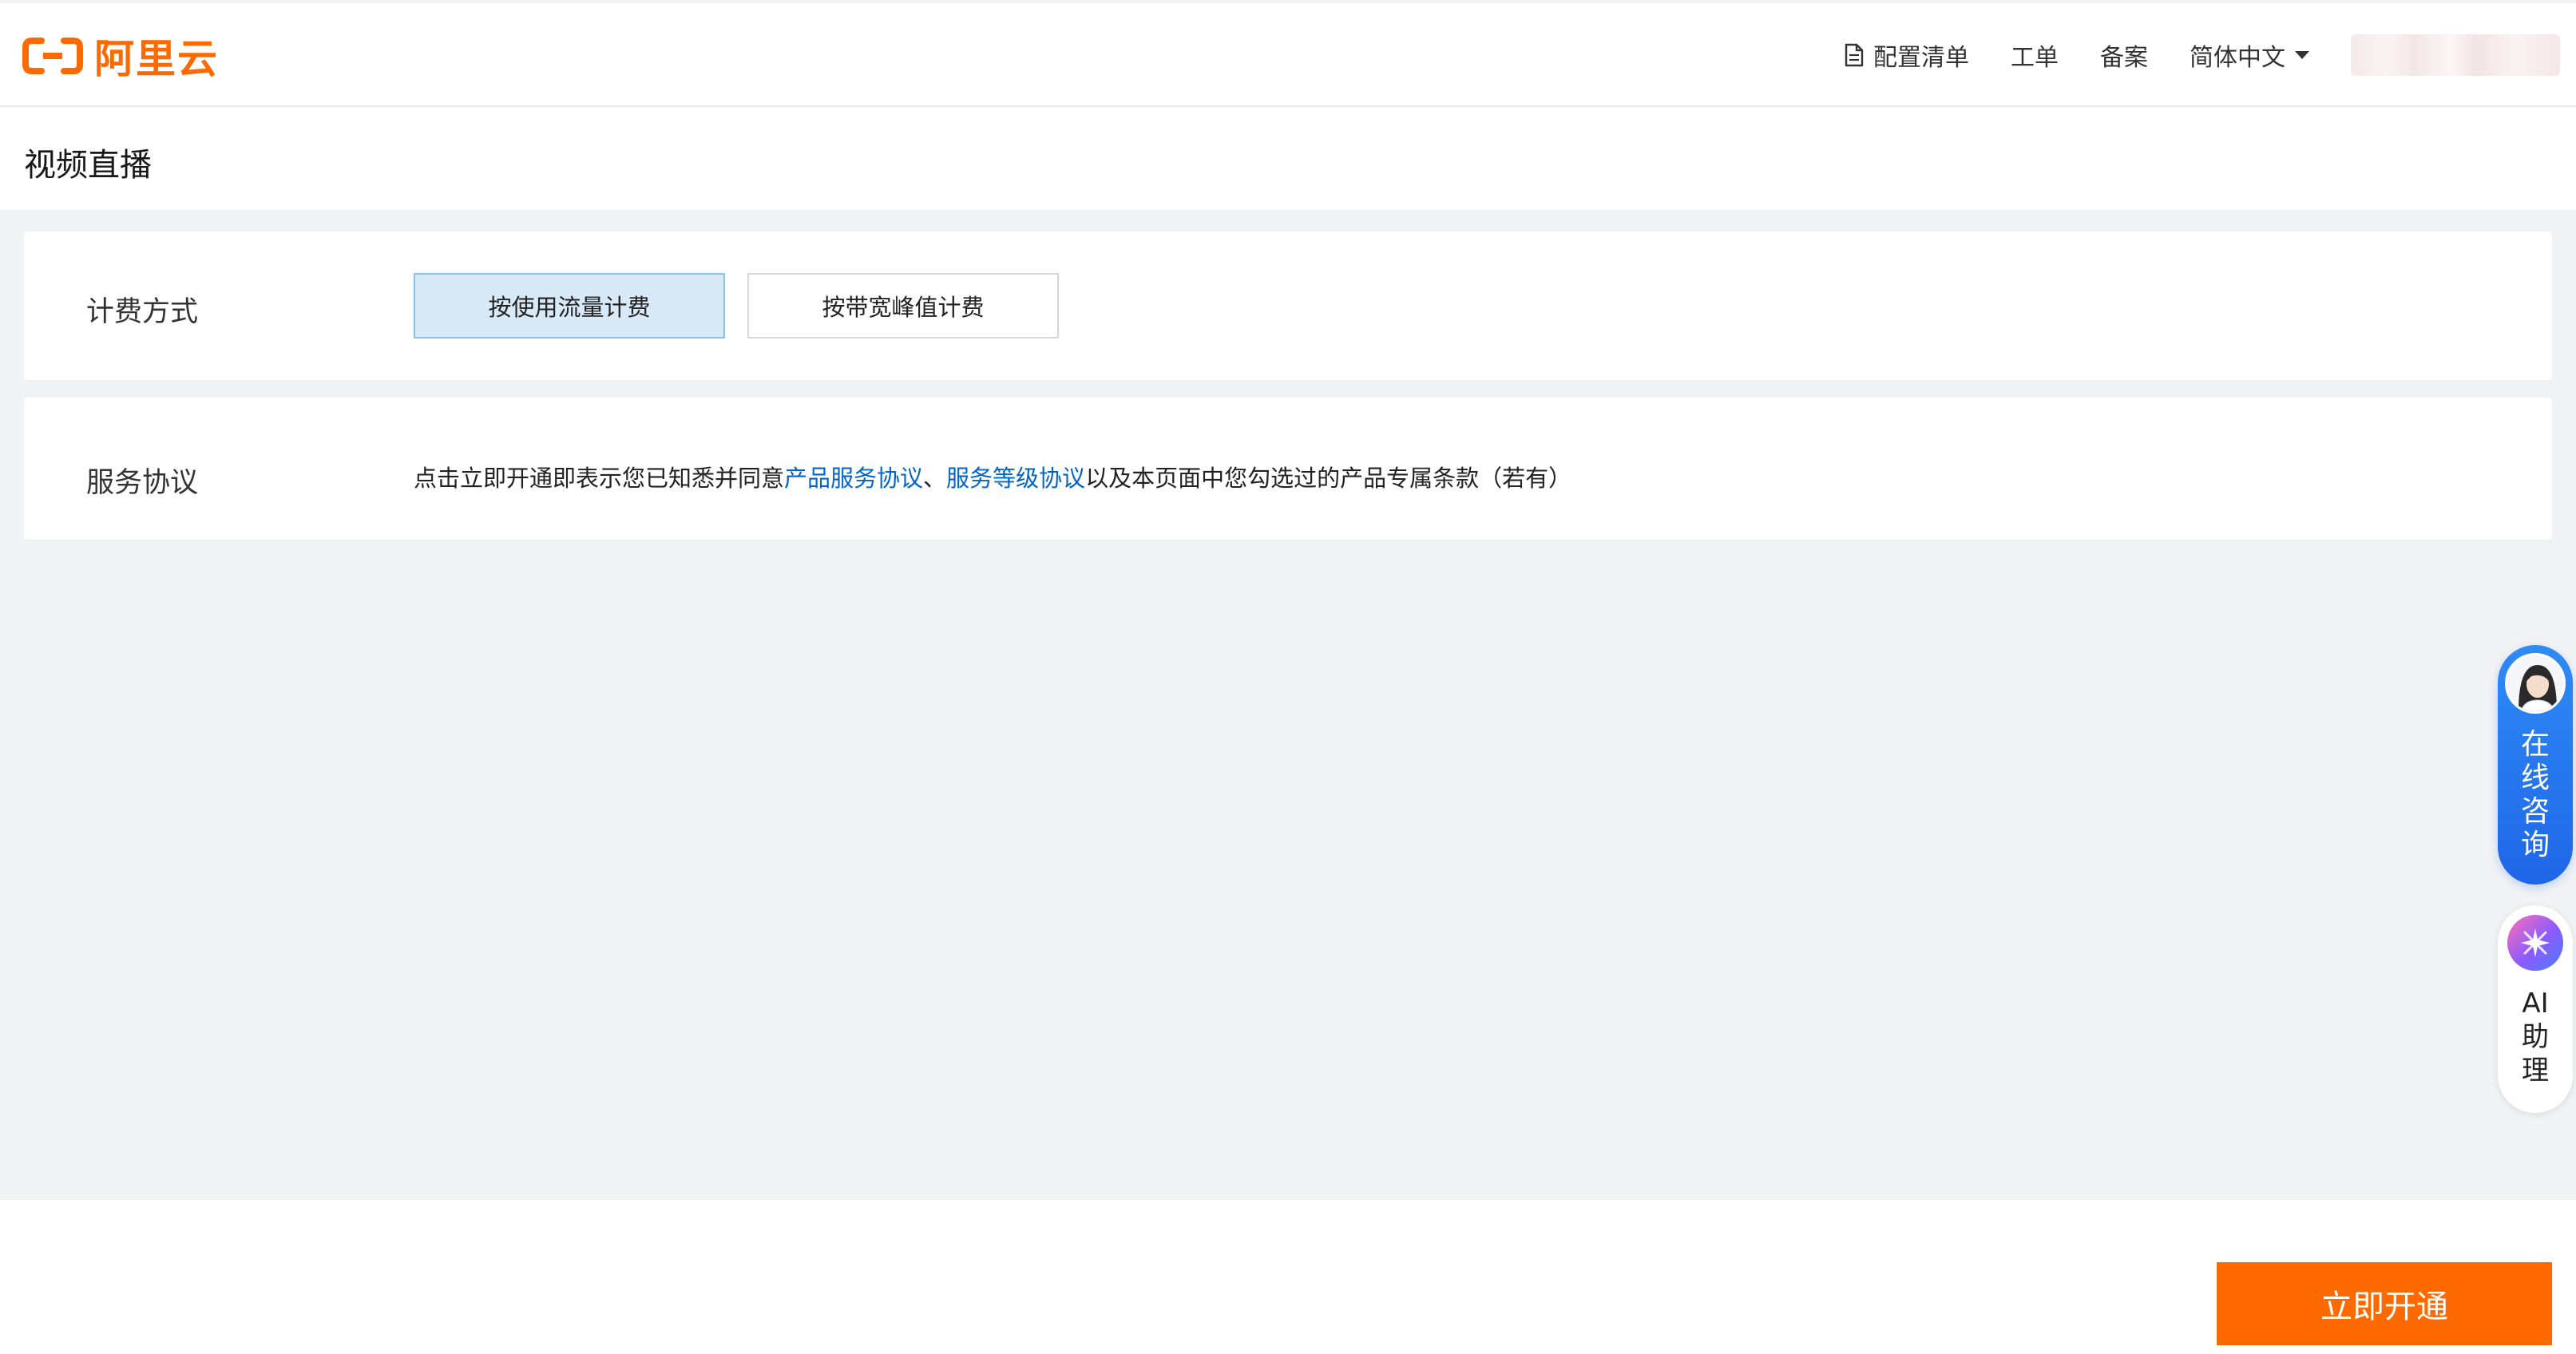  What do you see at coordinates (1855, 55) in the screenshot?
I see `document-icon` at bounding box center [1855, 55].